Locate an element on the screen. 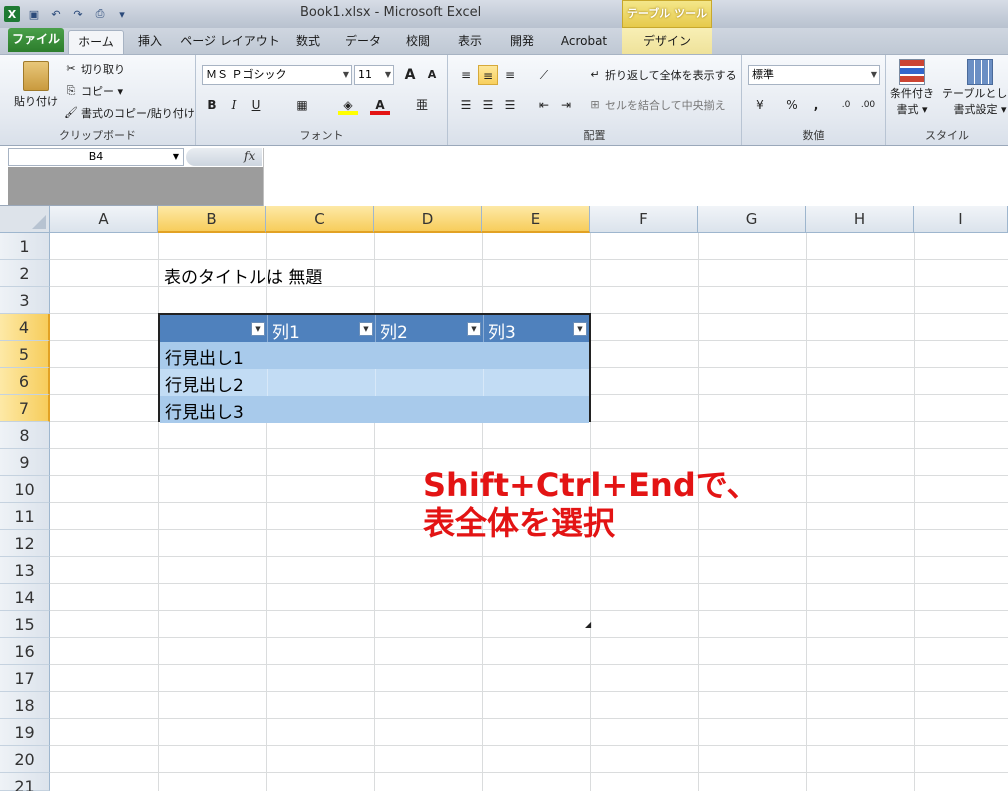 Image resolution: width=1008 pixels, height=791 pixels. shrink-font-button: A is located at coordinates (432, 75).